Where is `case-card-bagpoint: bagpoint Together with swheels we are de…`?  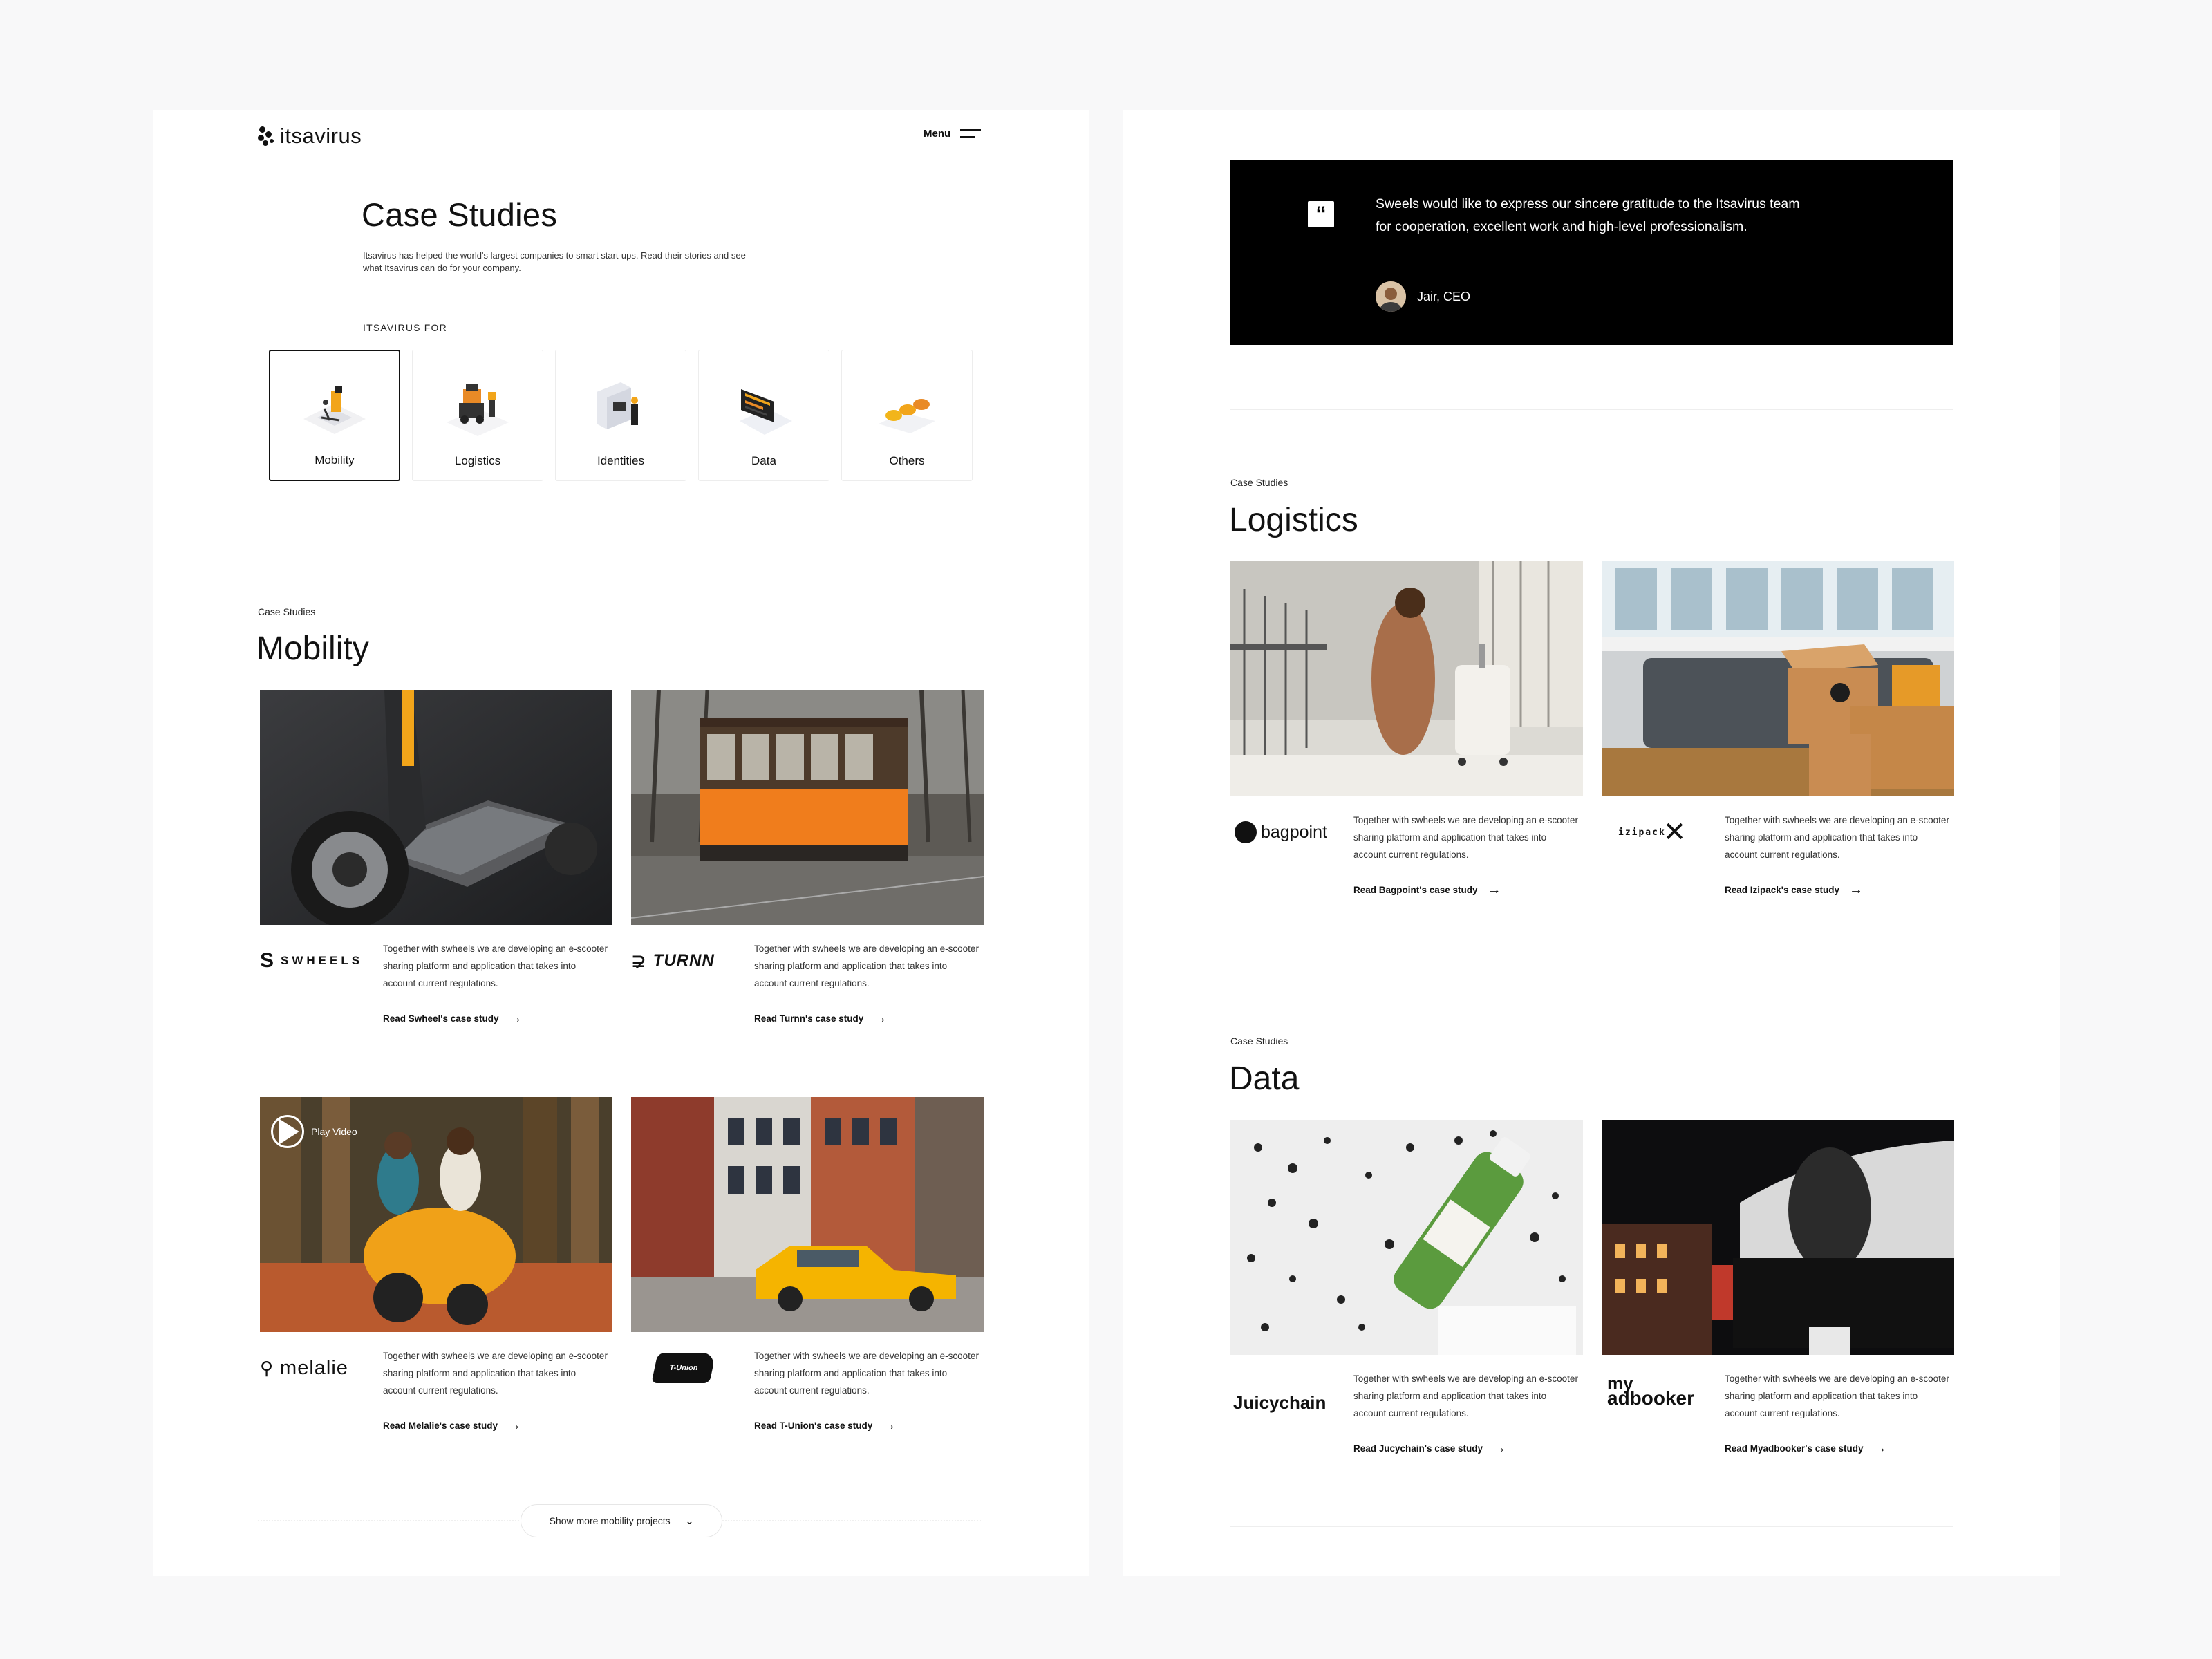 case-card-bagpoint: bagpoint Together with swheels we are de… is located at coordinates (1406, 729).